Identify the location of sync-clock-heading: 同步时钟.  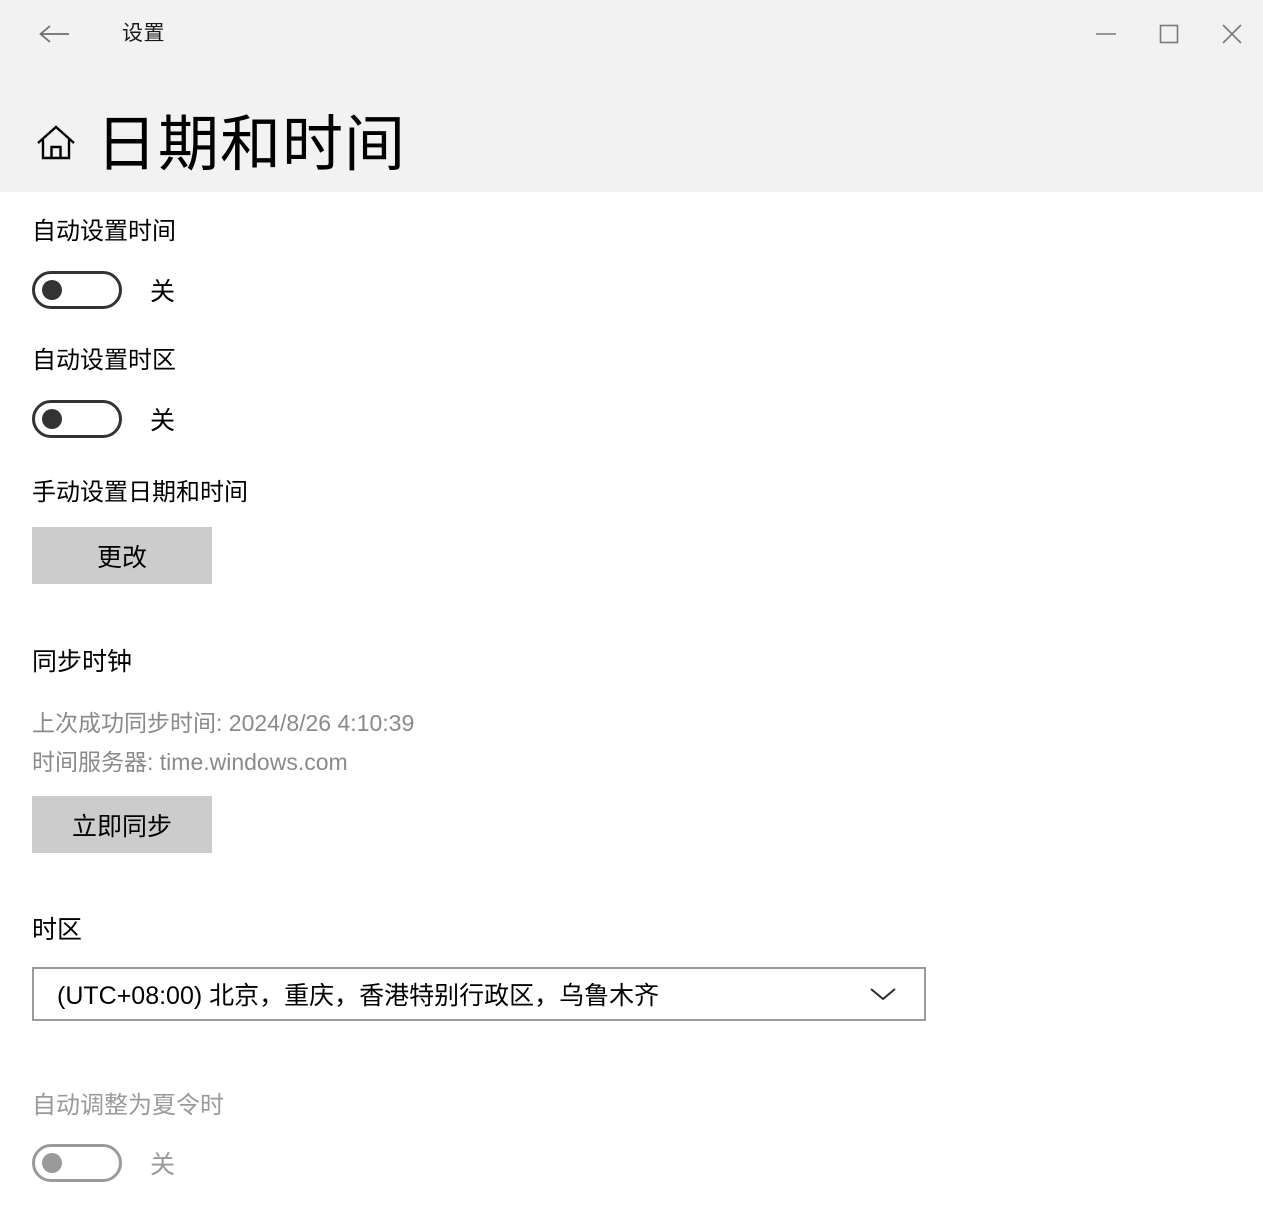
(82, 662).